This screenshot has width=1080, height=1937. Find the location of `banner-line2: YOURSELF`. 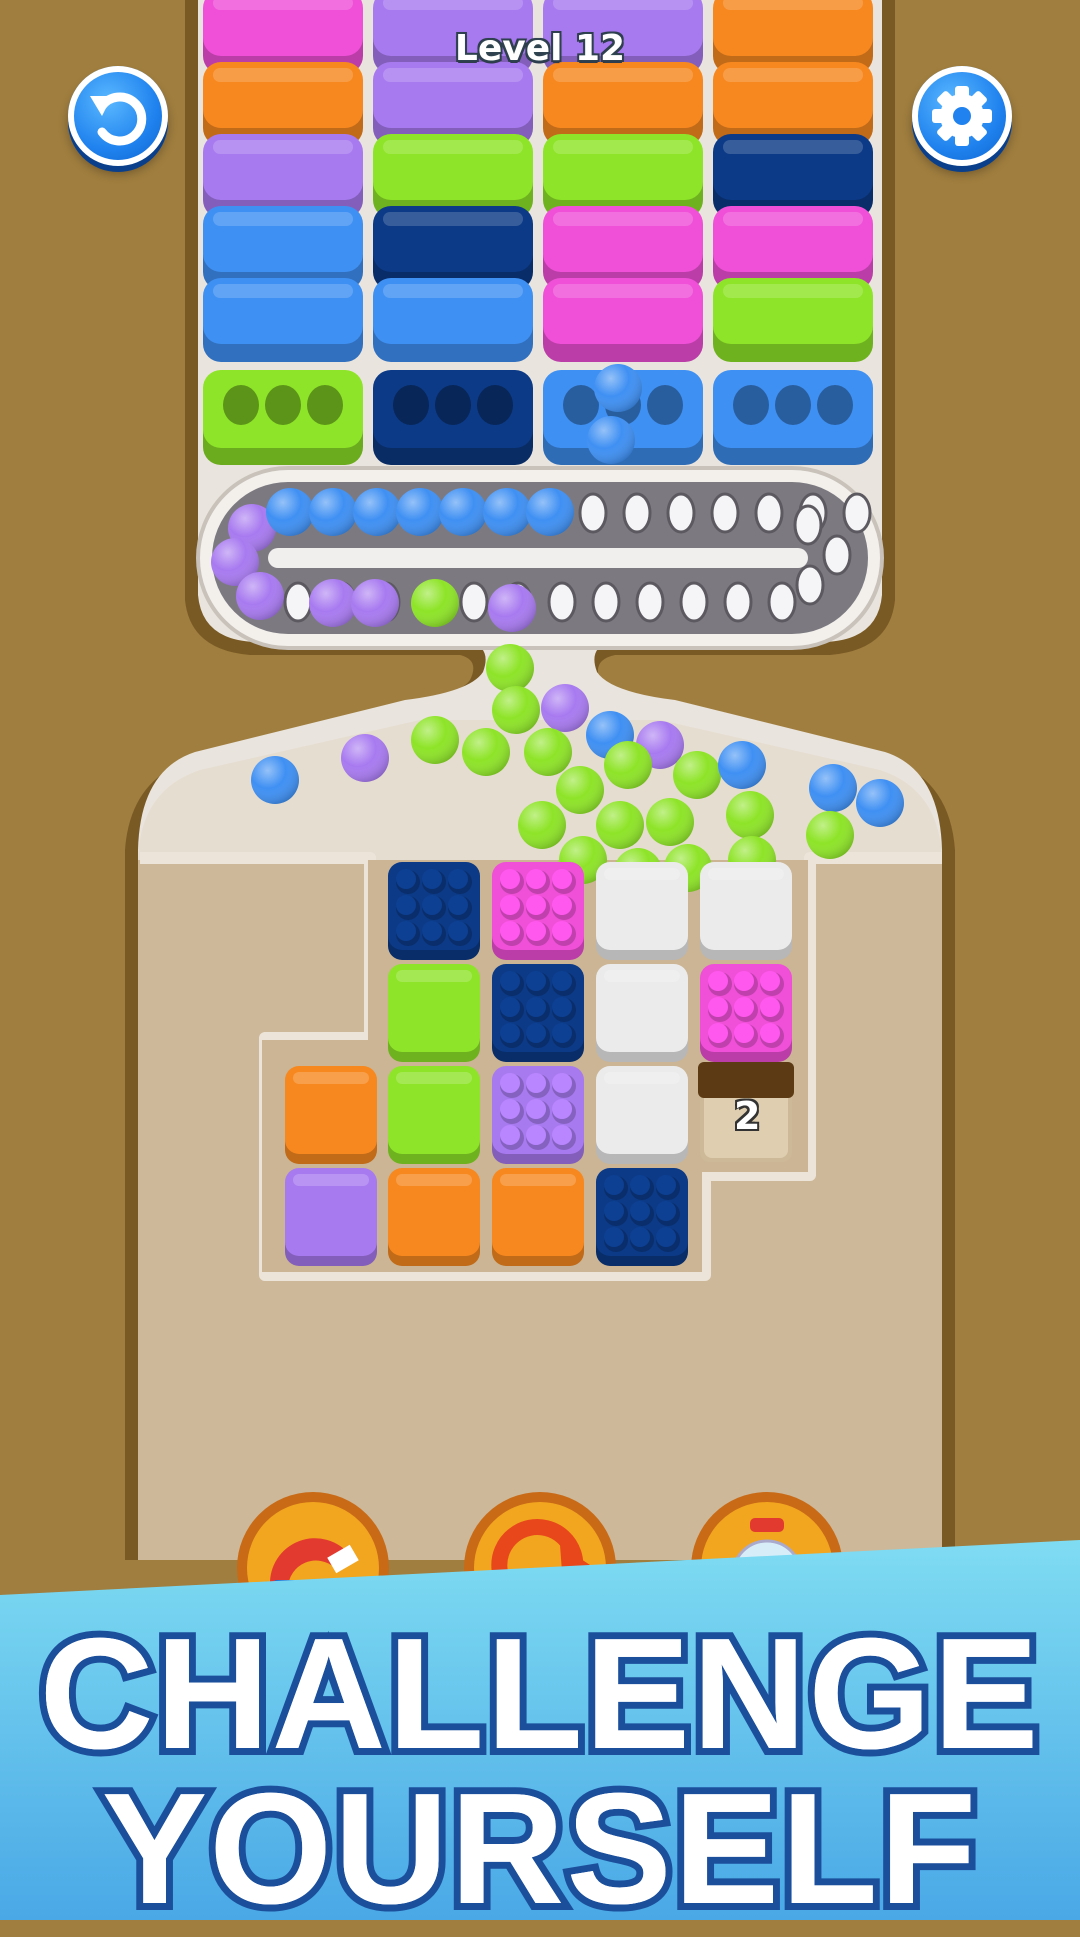

banner-line2: YOURSELF is located at coordinates (540, 1849).